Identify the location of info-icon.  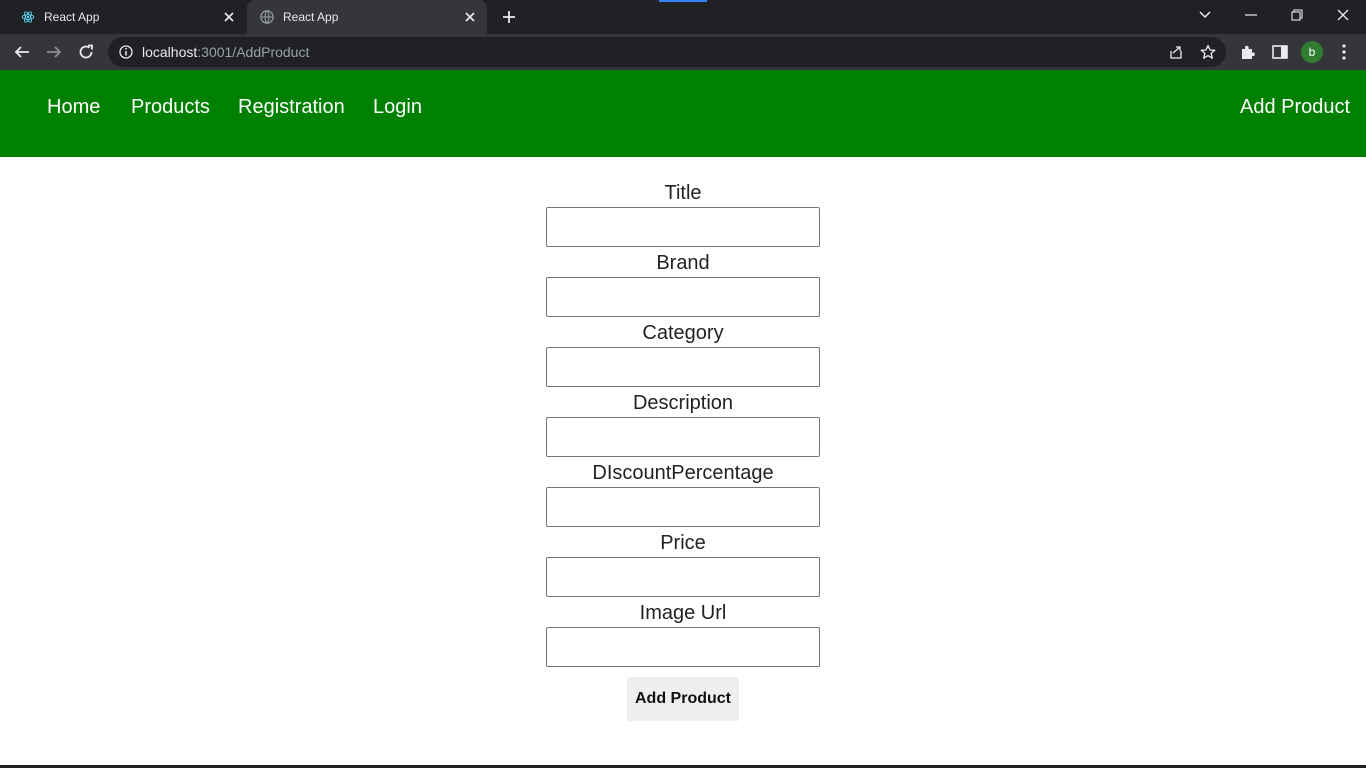
(126, 52).